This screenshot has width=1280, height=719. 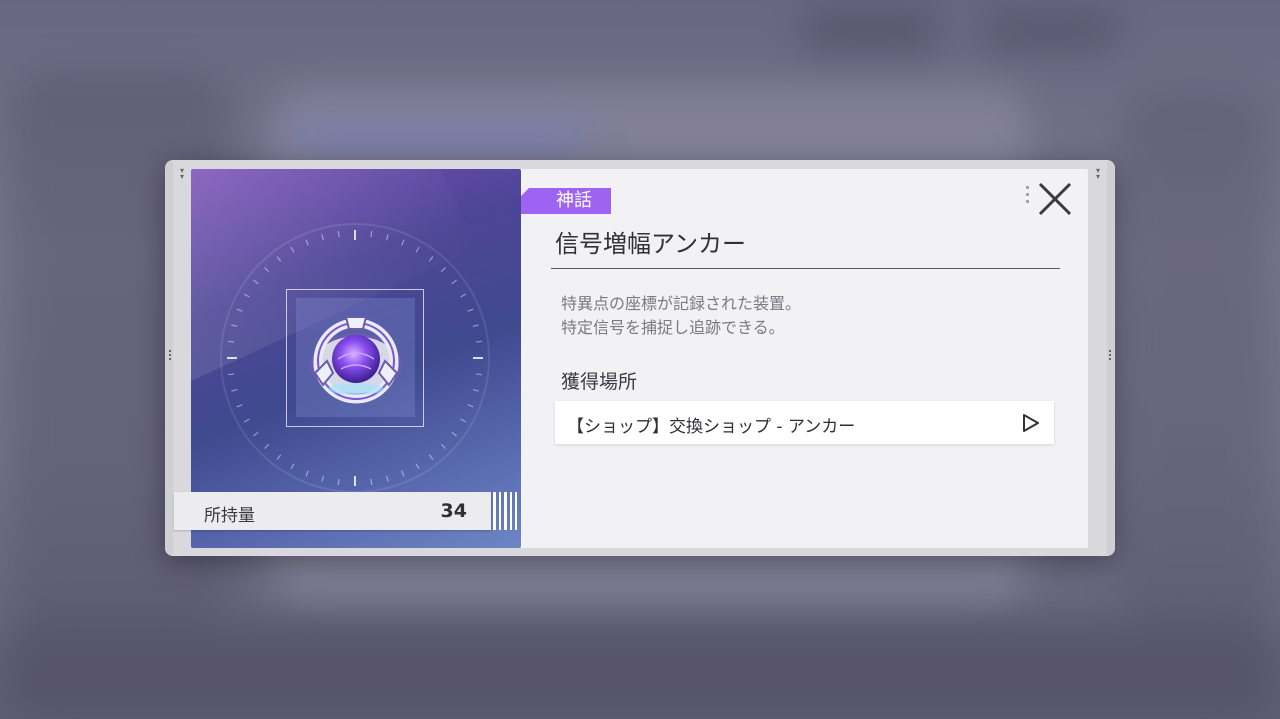 I want to click on divider, so click(x=805, y=268).